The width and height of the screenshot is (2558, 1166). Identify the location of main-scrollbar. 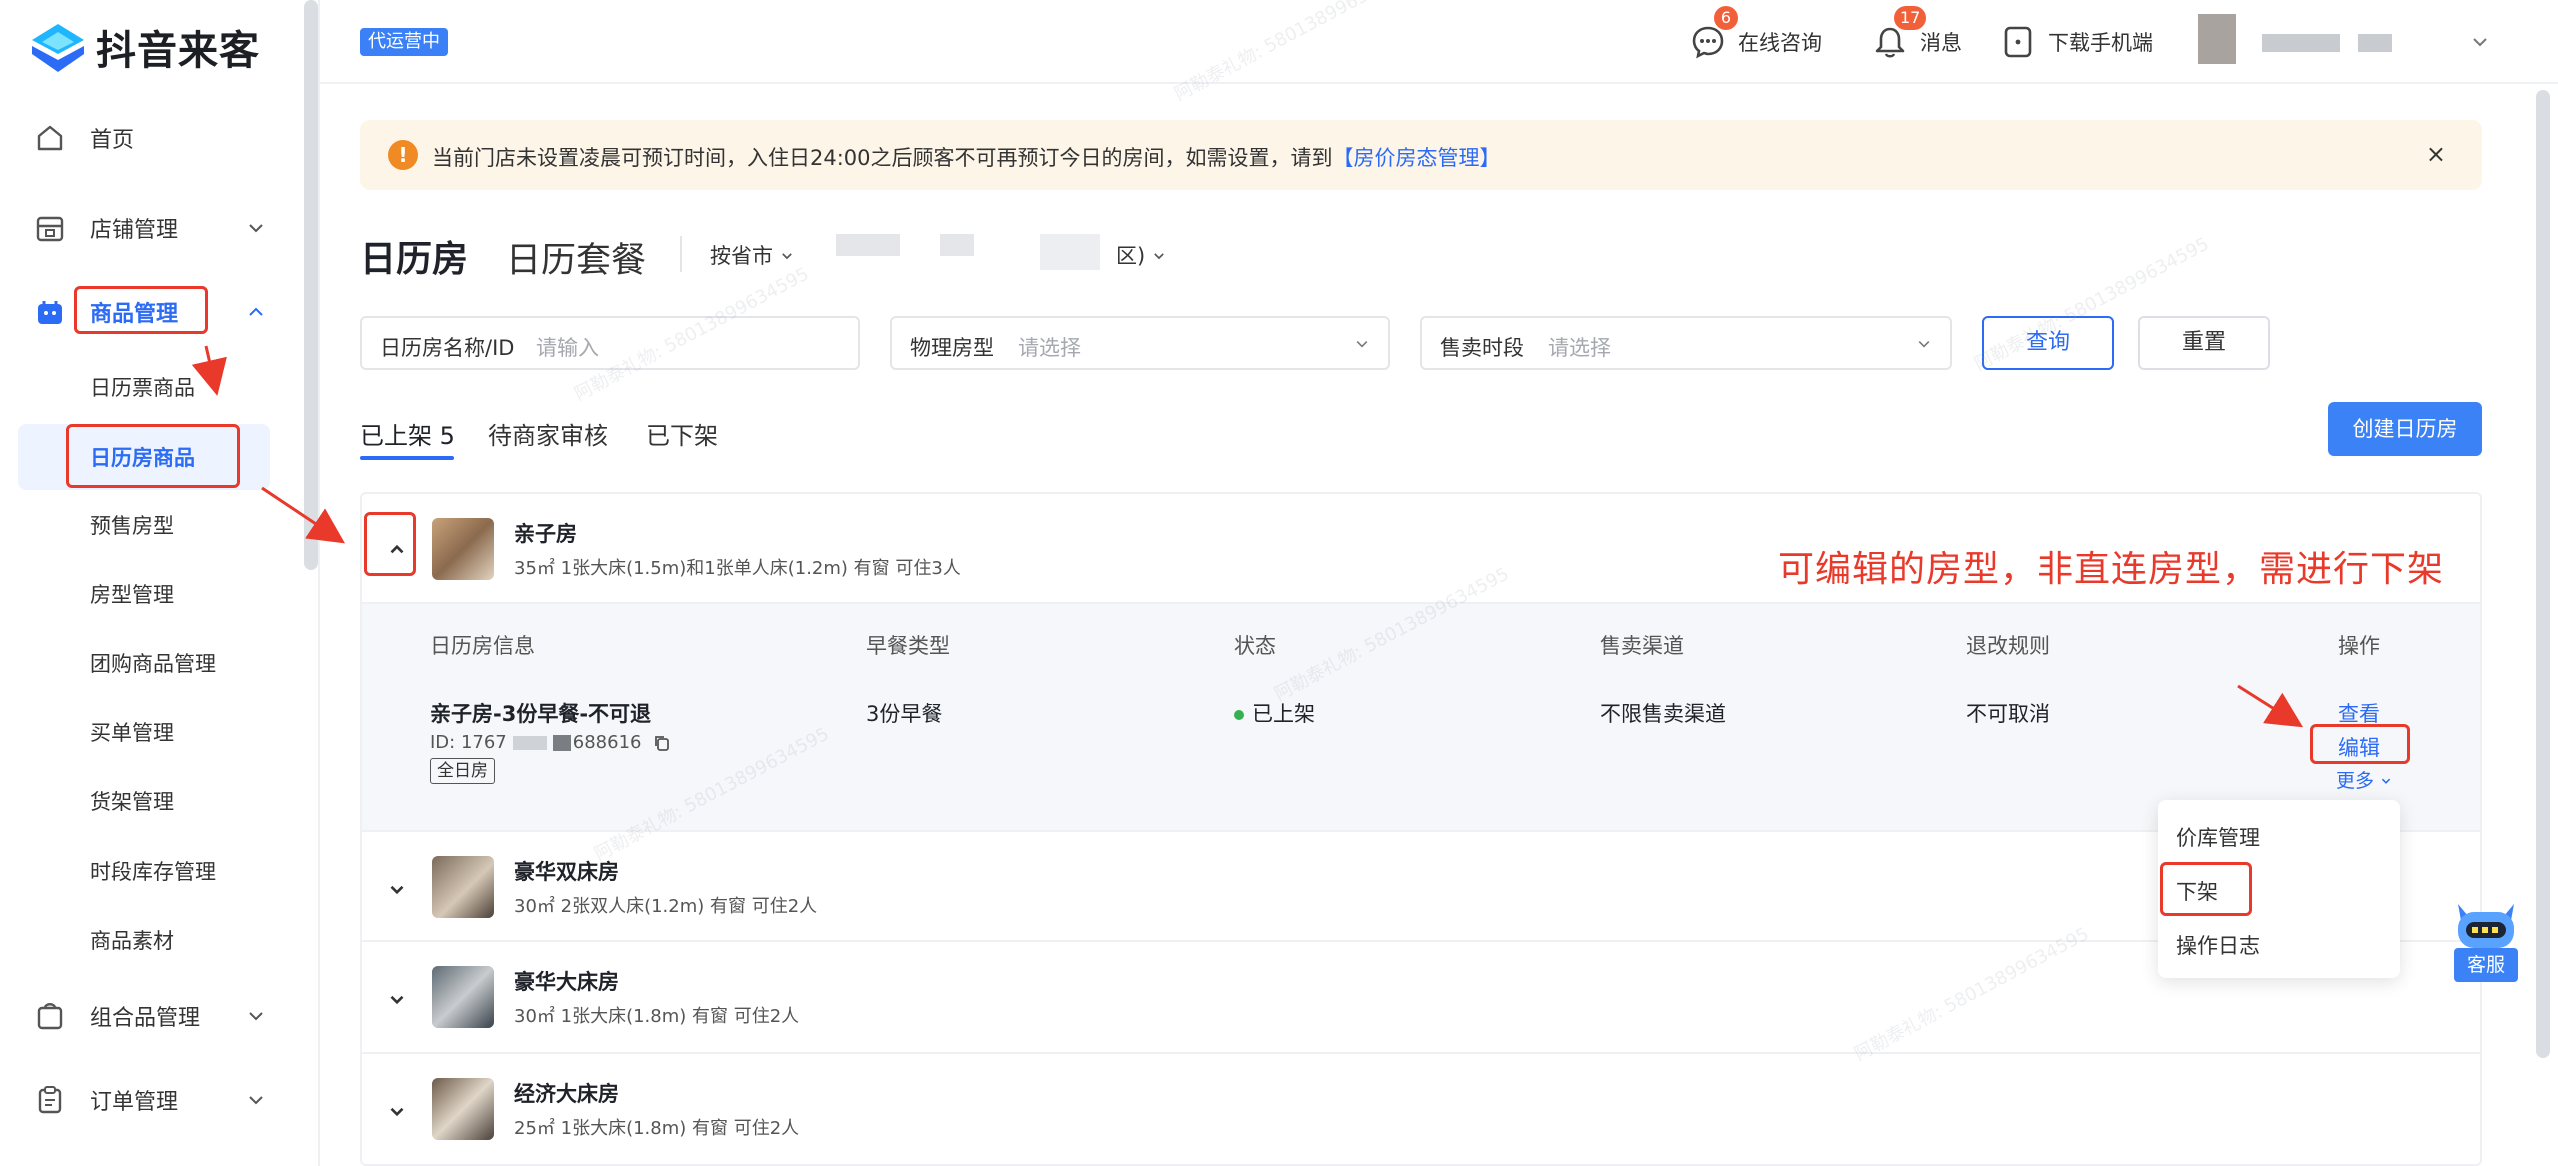
(2543, 574).